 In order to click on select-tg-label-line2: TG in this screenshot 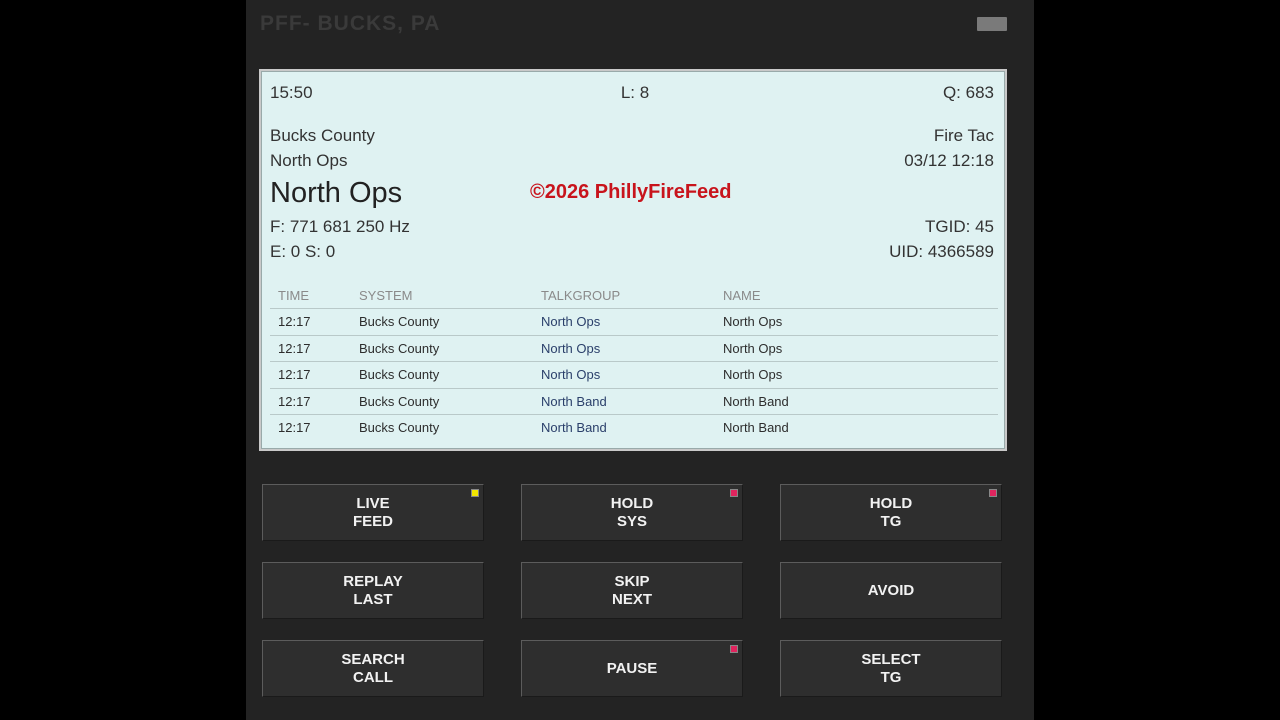, I will do `click(891, 677)`.